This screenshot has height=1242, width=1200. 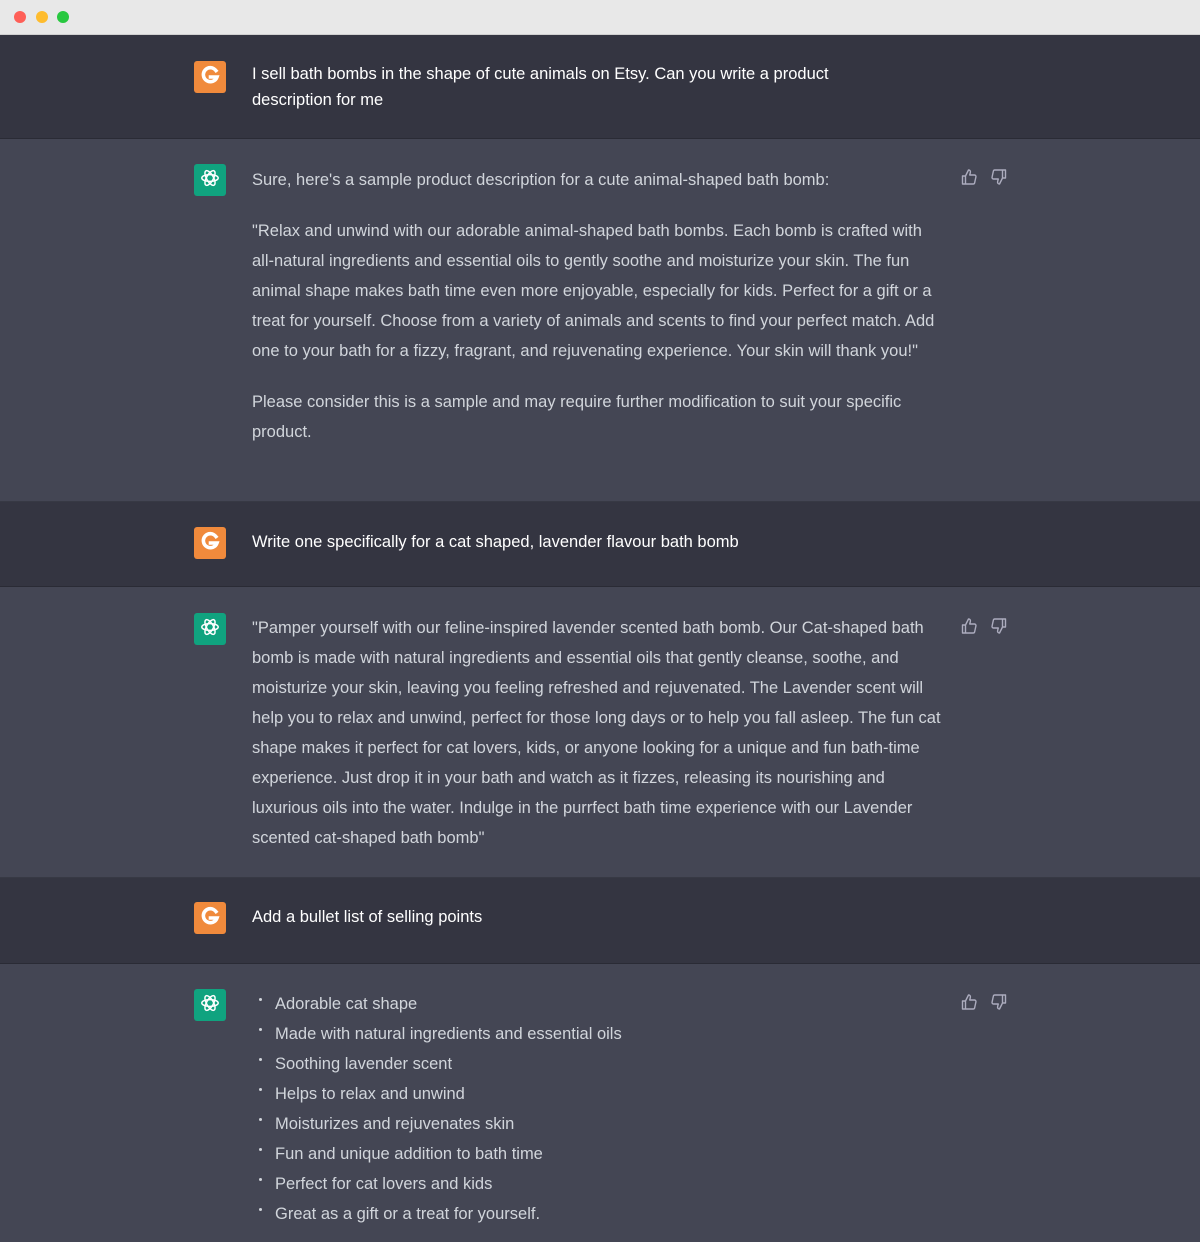 I want to click on window-titlebar, so click(x=600, y=17).